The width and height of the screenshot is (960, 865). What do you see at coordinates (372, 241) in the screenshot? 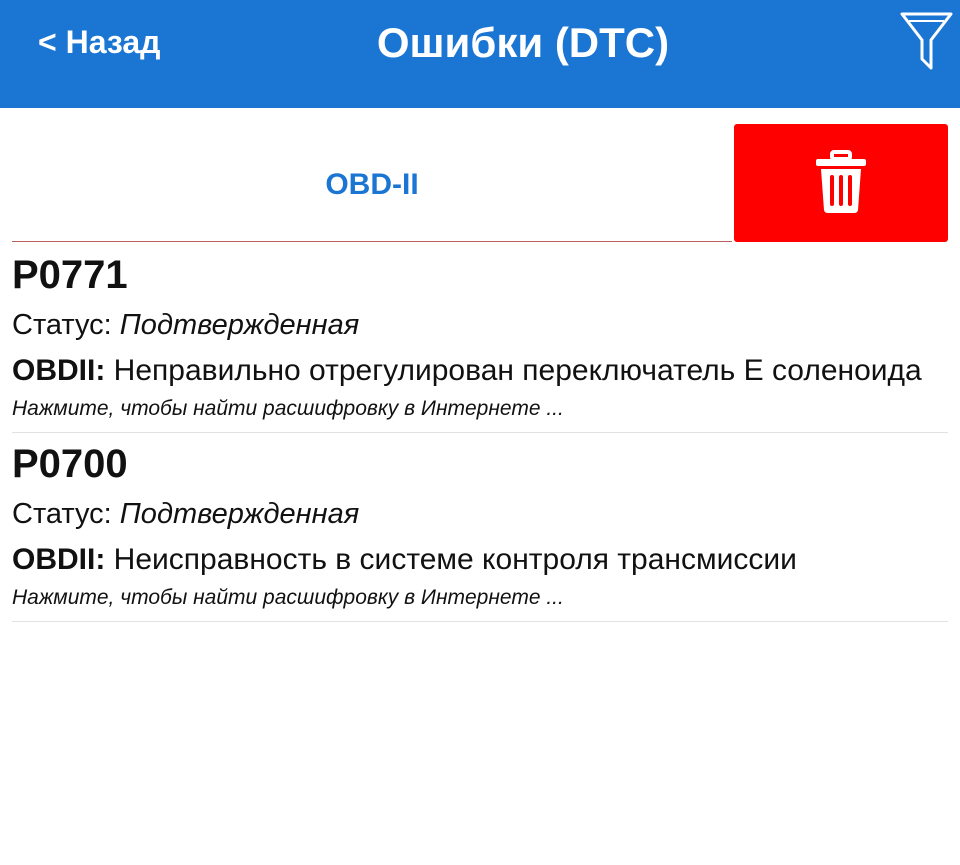
I see `tab-underline` at bounding box center [372, 241].